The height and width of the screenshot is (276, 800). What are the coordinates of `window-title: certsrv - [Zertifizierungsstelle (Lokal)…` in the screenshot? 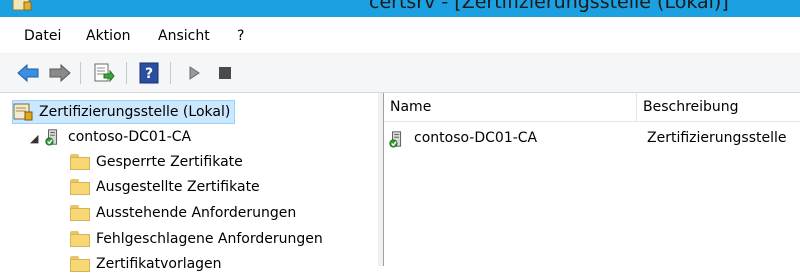 It's located at (549, 6).